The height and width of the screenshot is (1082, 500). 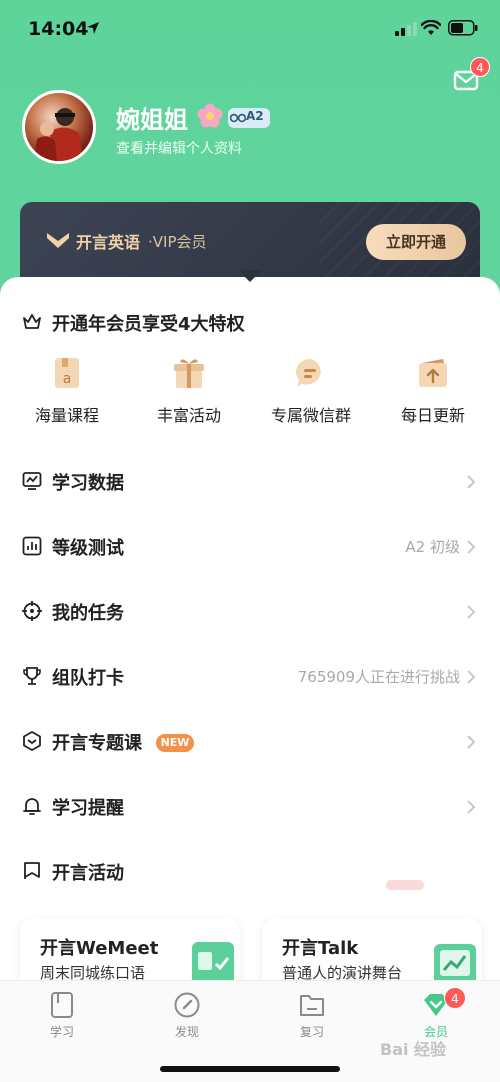 I want to click on svg-text: a, so click(x=67, y=379).